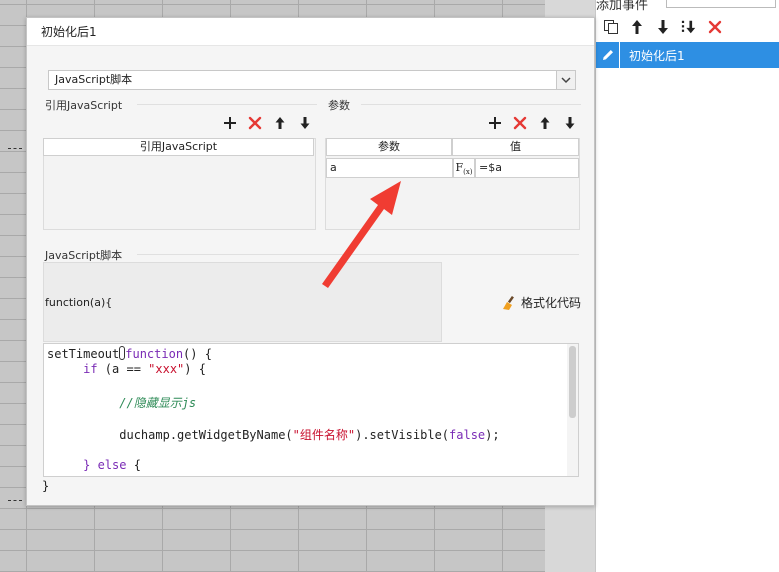 This screenshot has height=572, width=779. What do you see at coordinates (402, 435) in the screenshot?
I see `code-token: ).setVisible(` at bounding box center [402, 435].